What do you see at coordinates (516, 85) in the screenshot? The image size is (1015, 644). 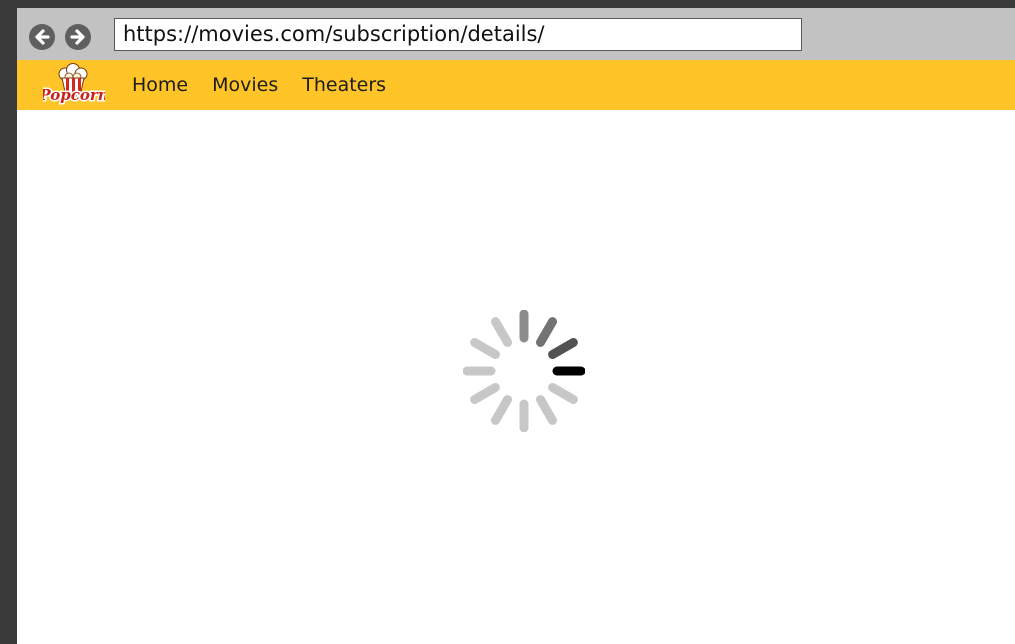 I see `site-navbar: Popcorn Home Movies Theaters` at bounding box center [516, 85].